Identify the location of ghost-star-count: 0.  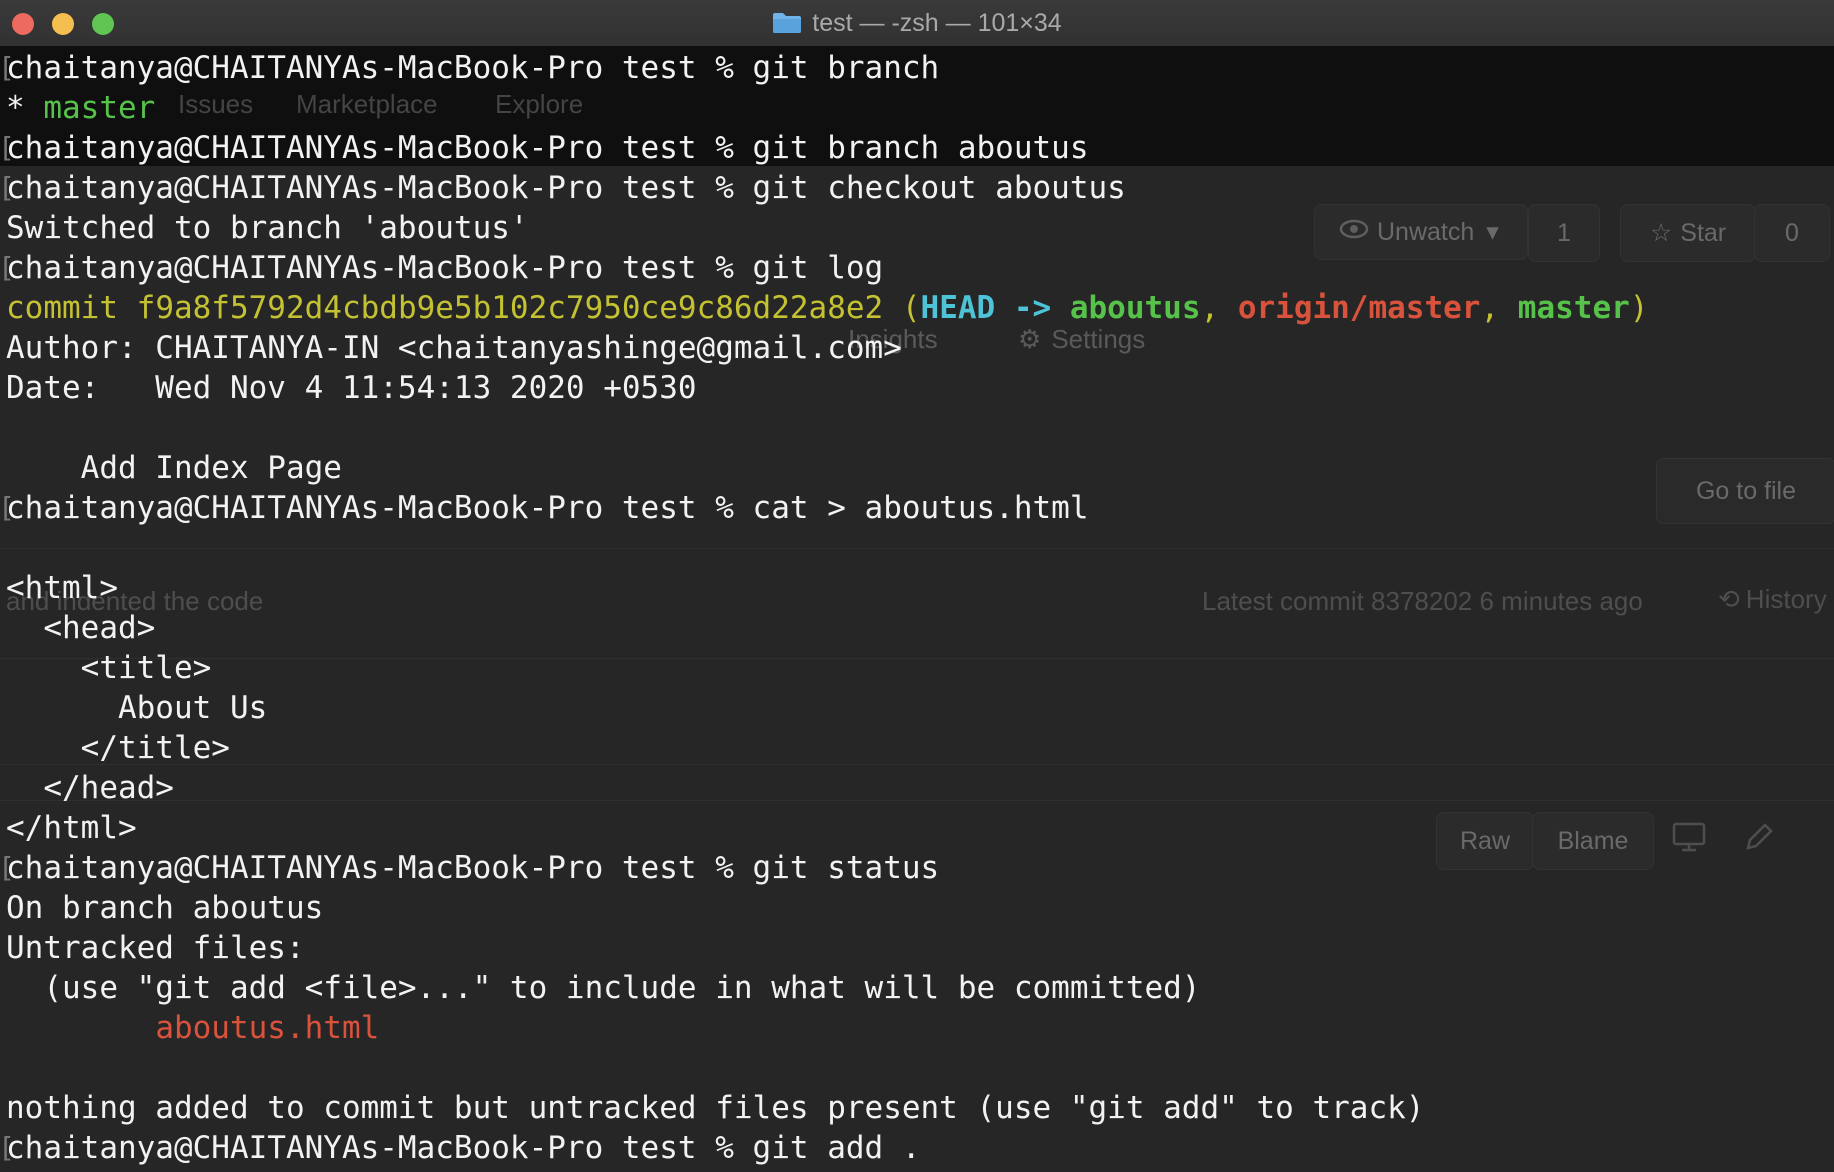
(1792, 233).